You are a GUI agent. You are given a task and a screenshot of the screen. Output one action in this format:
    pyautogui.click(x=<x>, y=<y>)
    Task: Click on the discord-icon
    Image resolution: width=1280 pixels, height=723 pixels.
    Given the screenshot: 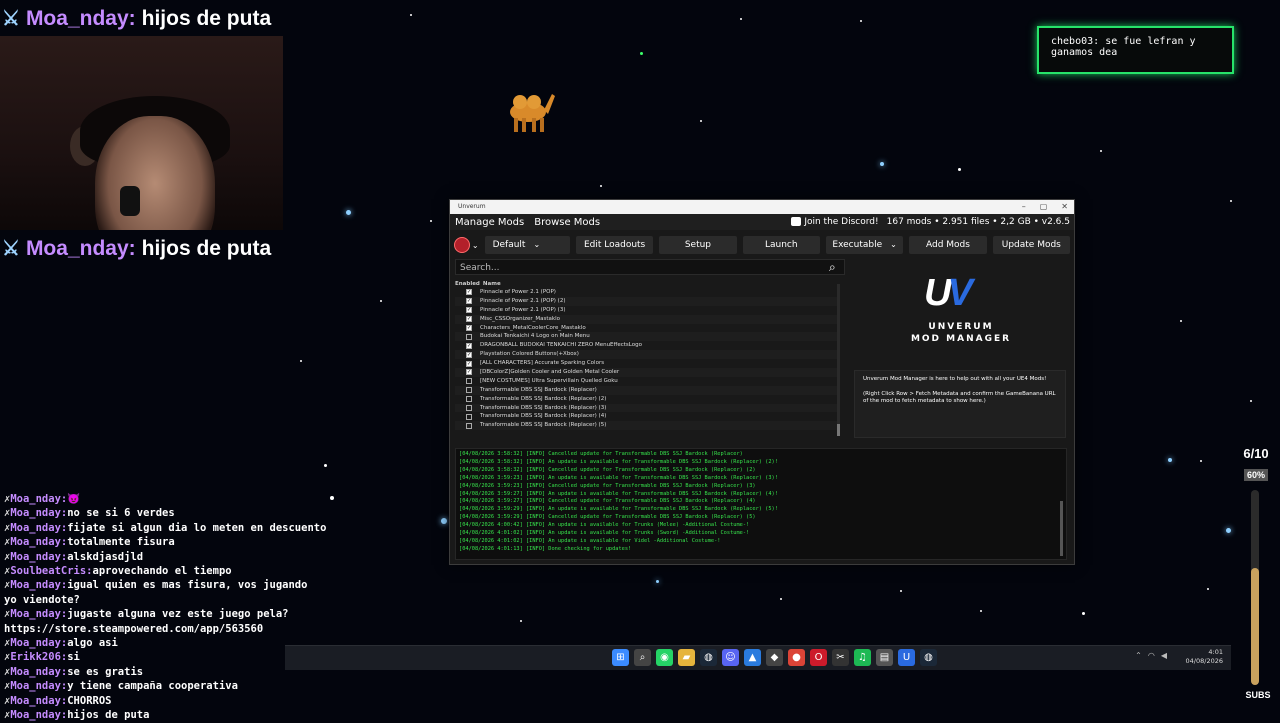 What is the action you would take?
    pyautogui.click(x=796, y=221)
    